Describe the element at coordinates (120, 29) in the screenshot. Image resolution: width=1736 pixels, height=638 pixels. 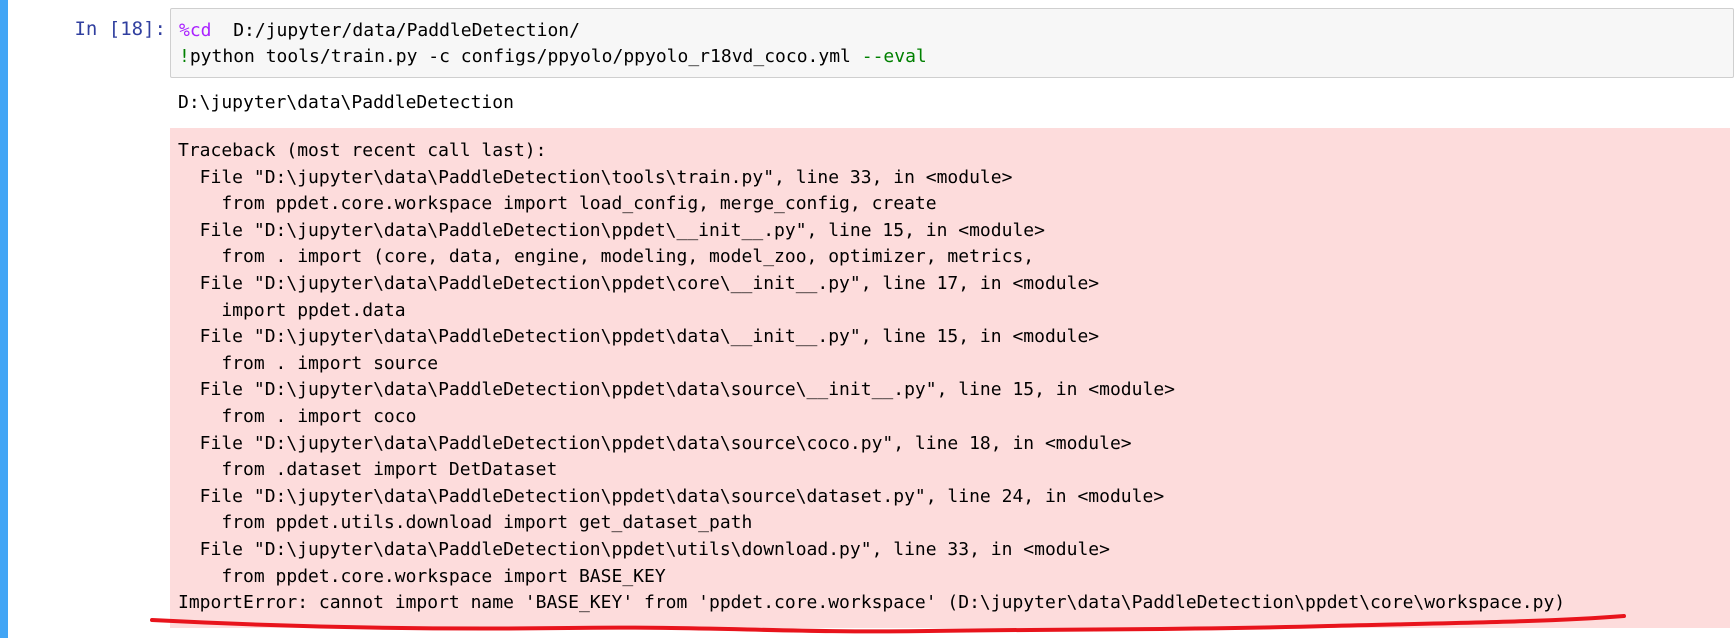
I see `input-prompt: In [18]:` at that location.